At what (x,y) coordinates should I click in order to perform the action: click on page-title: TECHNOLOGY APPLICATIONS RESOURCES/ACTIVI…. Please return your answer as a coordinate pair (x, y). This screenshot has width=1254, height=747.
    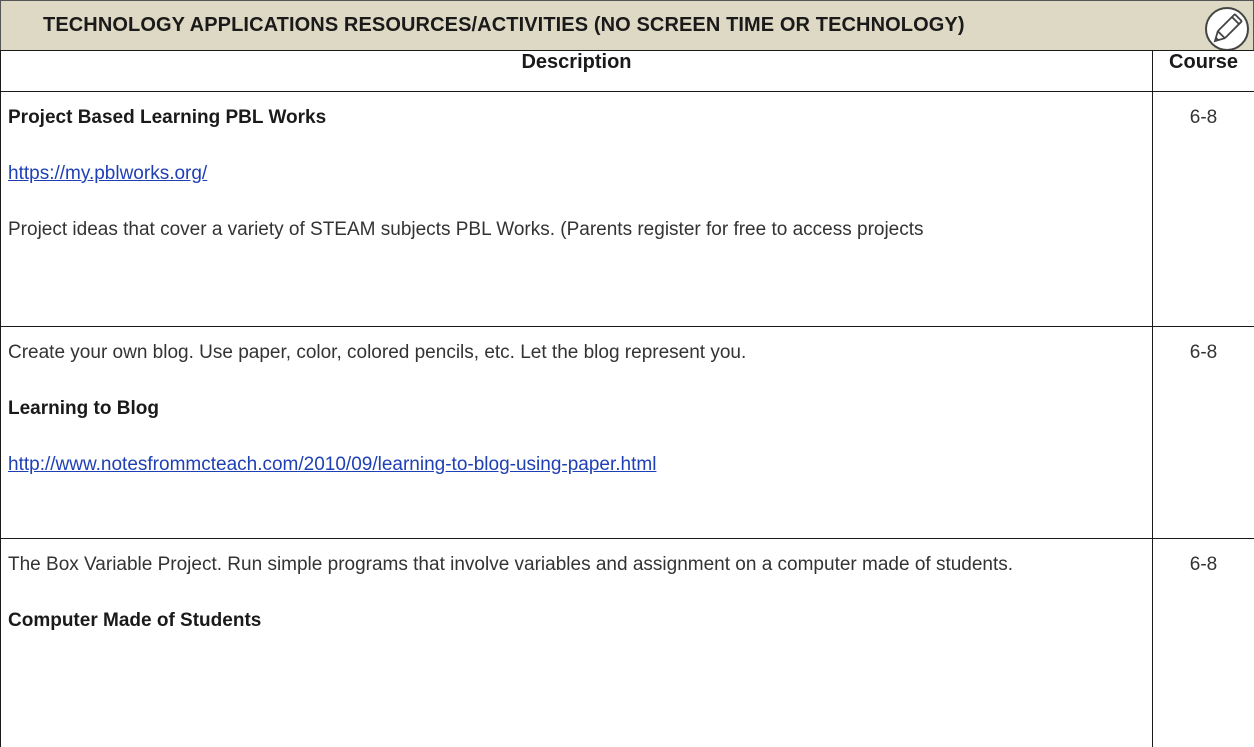
    Looking at the image, I should click on (504, 25).